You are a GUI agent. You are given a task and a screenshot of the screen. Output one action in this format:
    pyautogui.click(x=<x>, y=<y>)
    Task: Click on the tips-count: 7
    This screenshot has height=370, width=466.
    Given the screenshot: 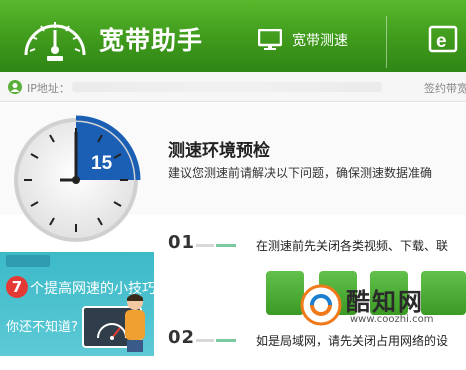 What is the action you would take?
    pyautogui.click(x=17, y=287)
    